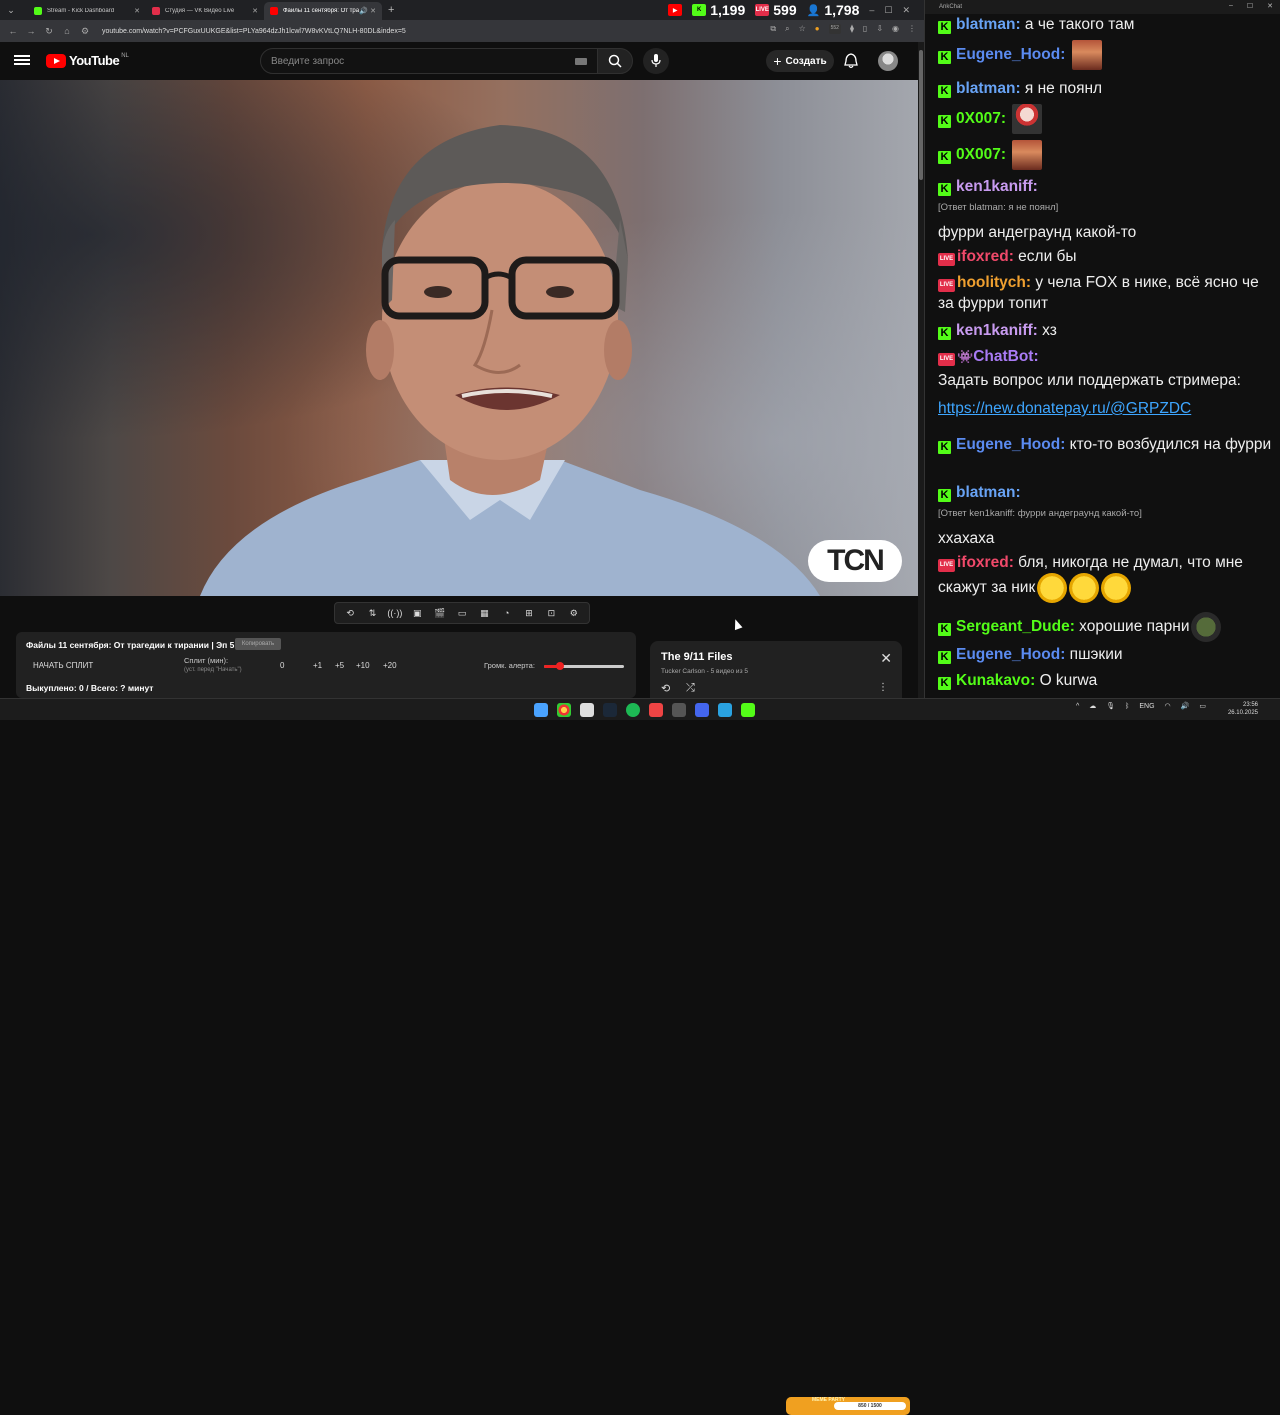  What do you see at coordinates (912, 29) in the screenshot?
I see `menu-icon: ⋮` at bounding box center [912, 29].